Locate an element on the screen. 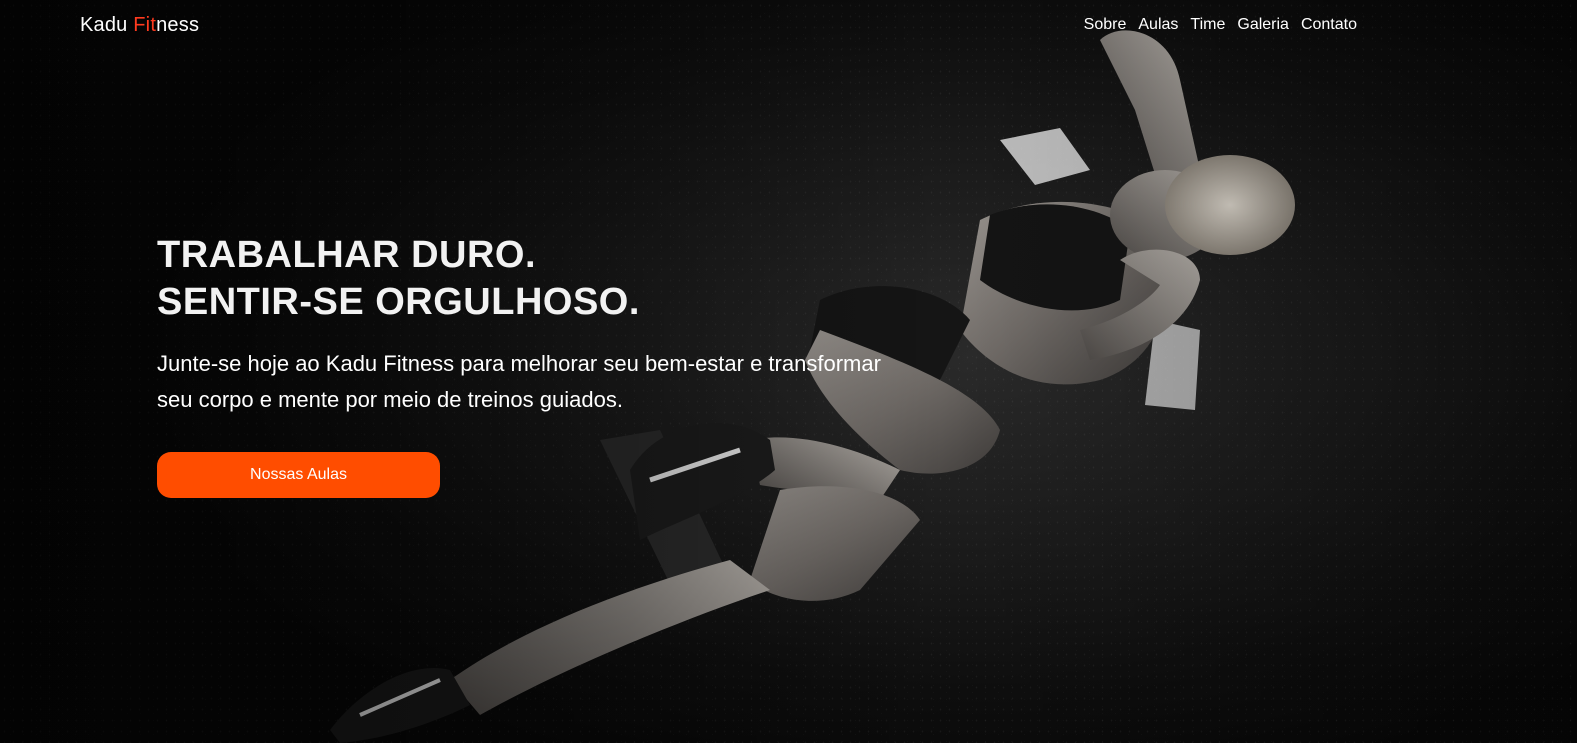  site-logo: Kadu Fitness is located at coordinates (139, 25).